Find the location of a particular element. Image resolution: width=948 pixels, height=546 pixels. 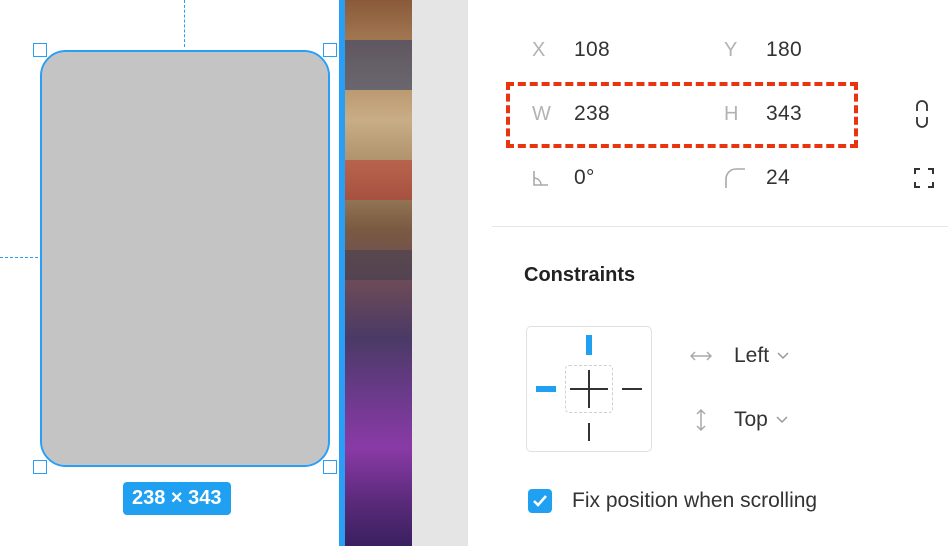

constrain-proportions-icon is located at coordinates (922, 114).